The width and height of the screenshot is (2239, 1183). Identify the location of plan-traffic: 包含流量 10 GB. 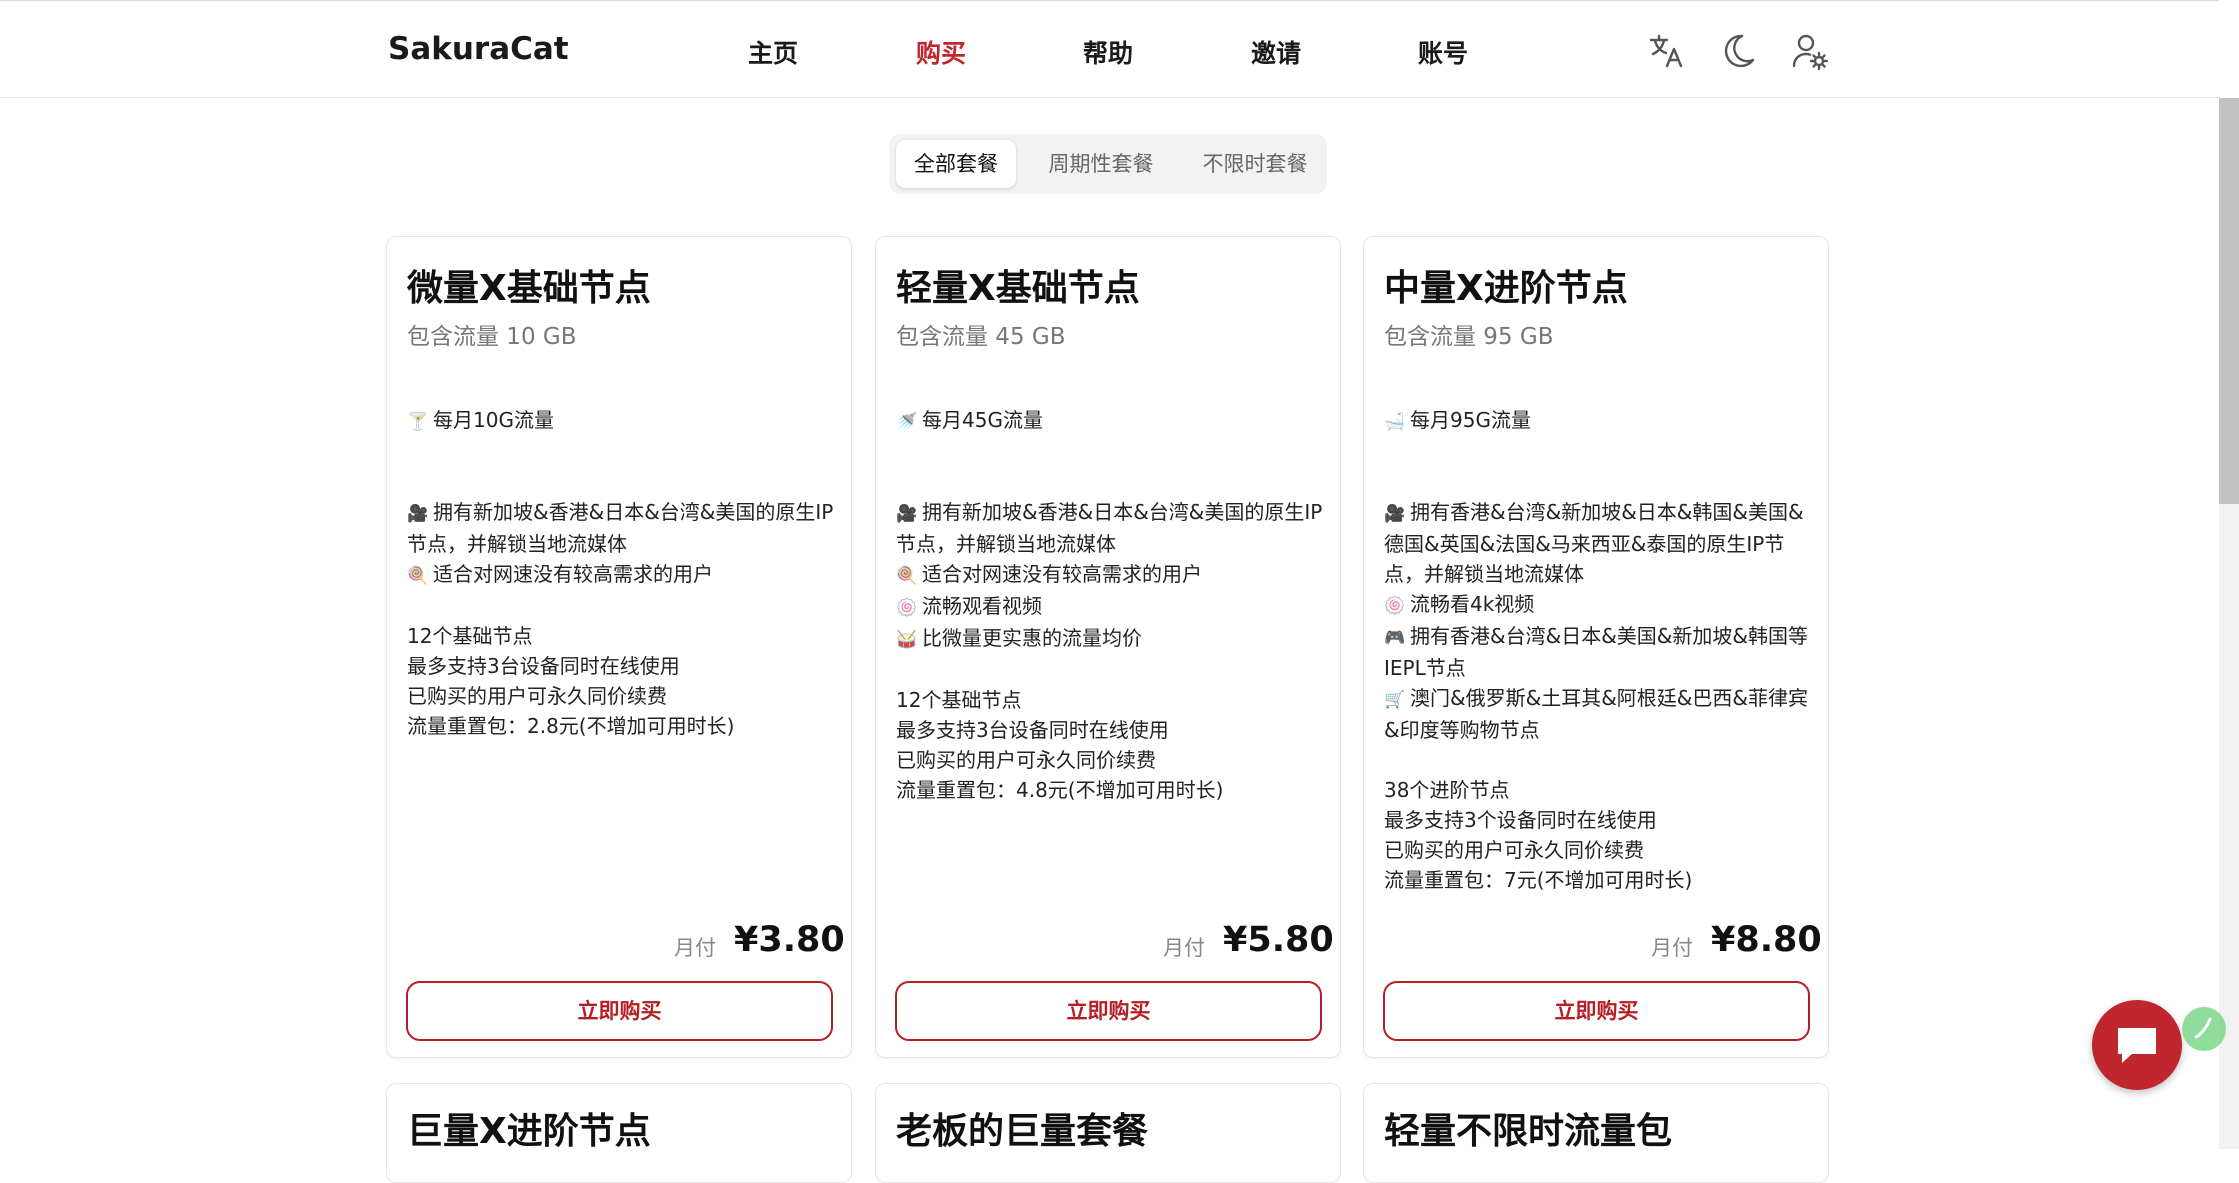
(492, 337).